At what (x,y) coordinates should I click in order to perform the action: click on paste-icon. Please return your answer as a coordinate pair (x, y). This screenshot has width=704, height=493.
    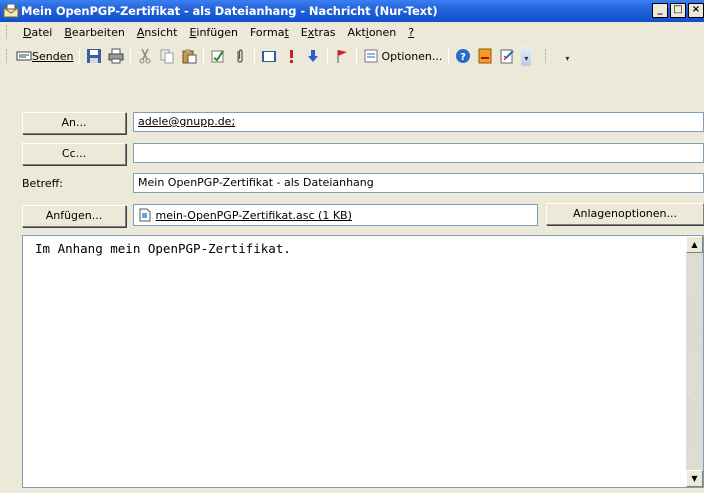
    Looking at the image, I should click on (189, 56).